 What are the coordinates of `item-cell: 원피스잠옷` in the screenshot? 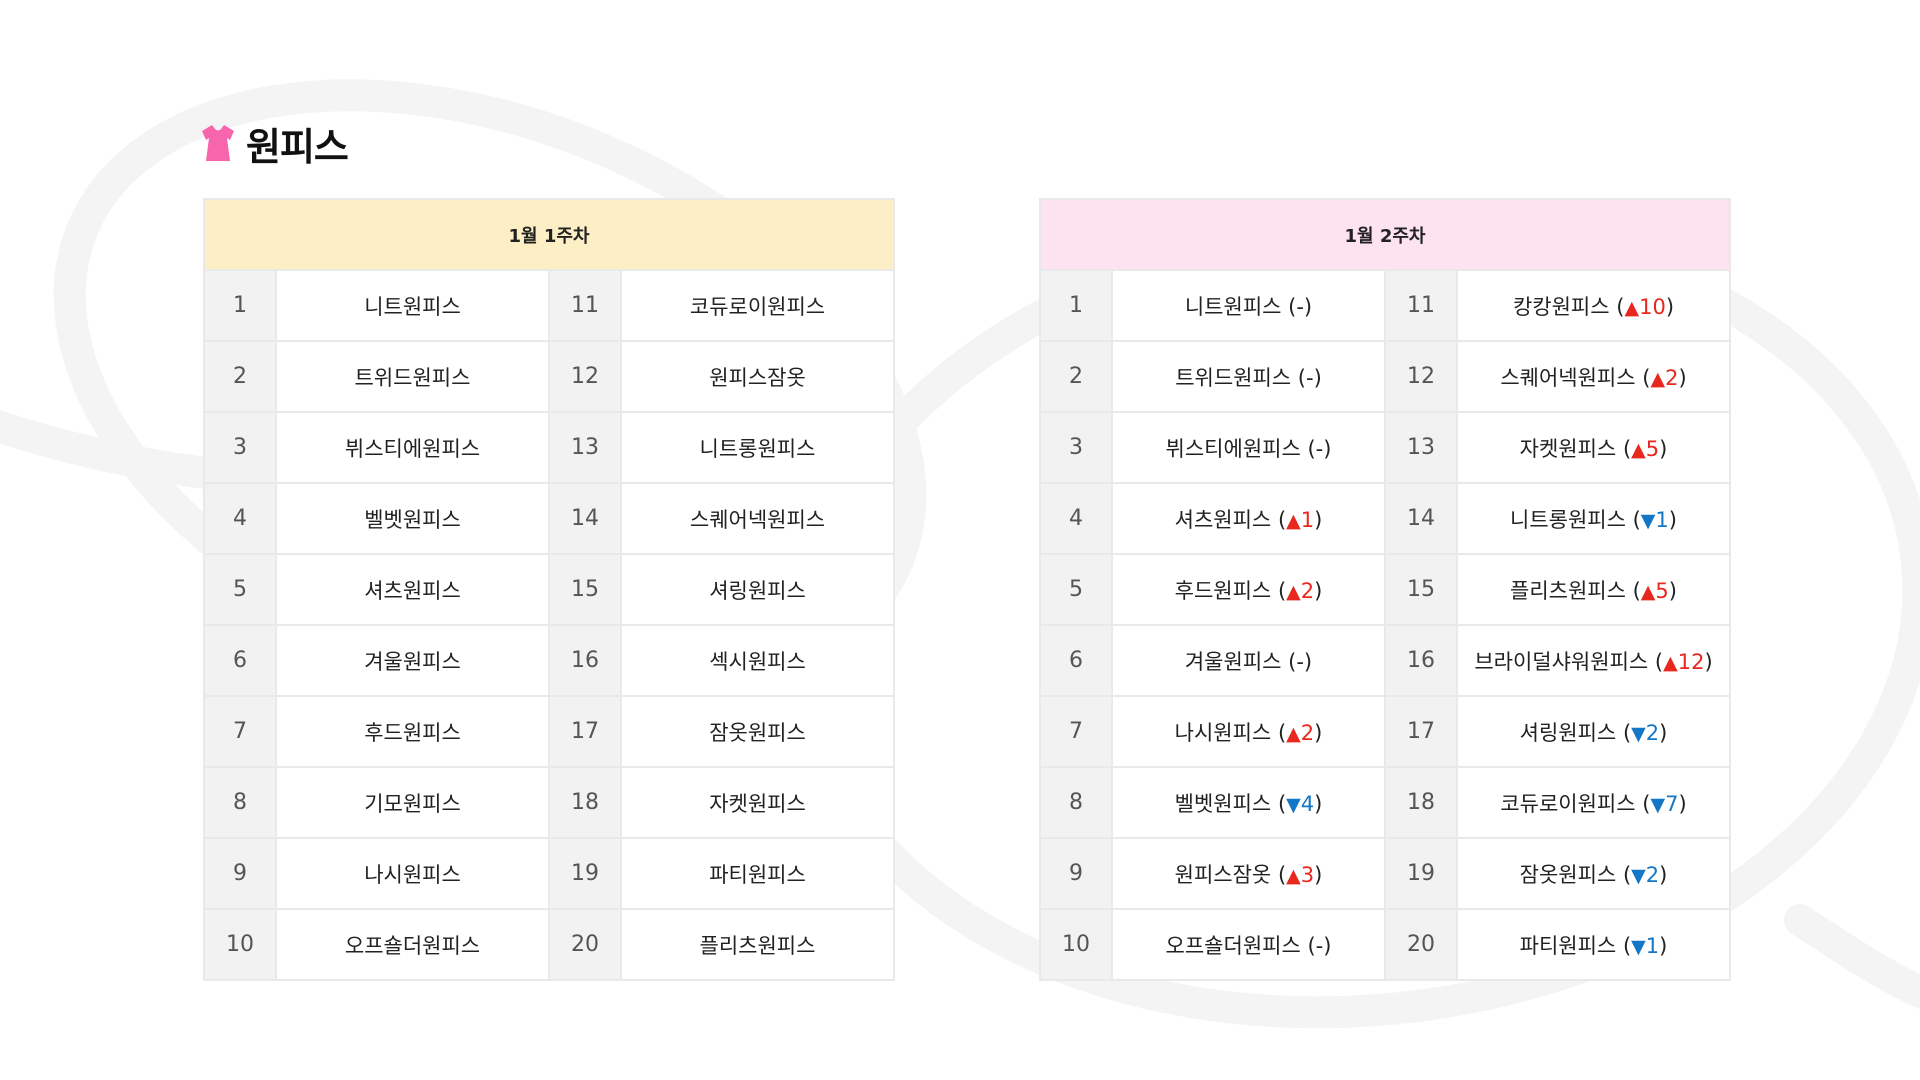 It's located at (757, 376).